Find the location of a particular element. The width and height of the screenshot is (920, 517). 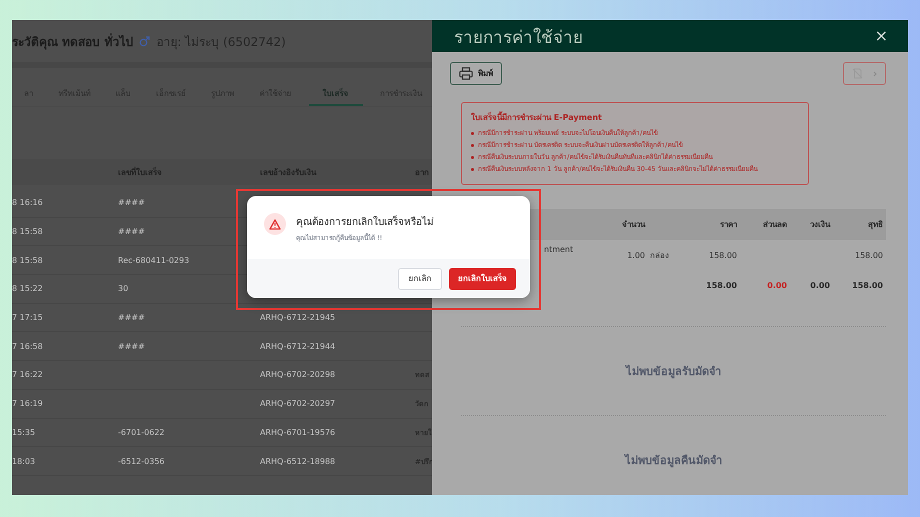

item-name: ntment is located at coordinates (558, 249).